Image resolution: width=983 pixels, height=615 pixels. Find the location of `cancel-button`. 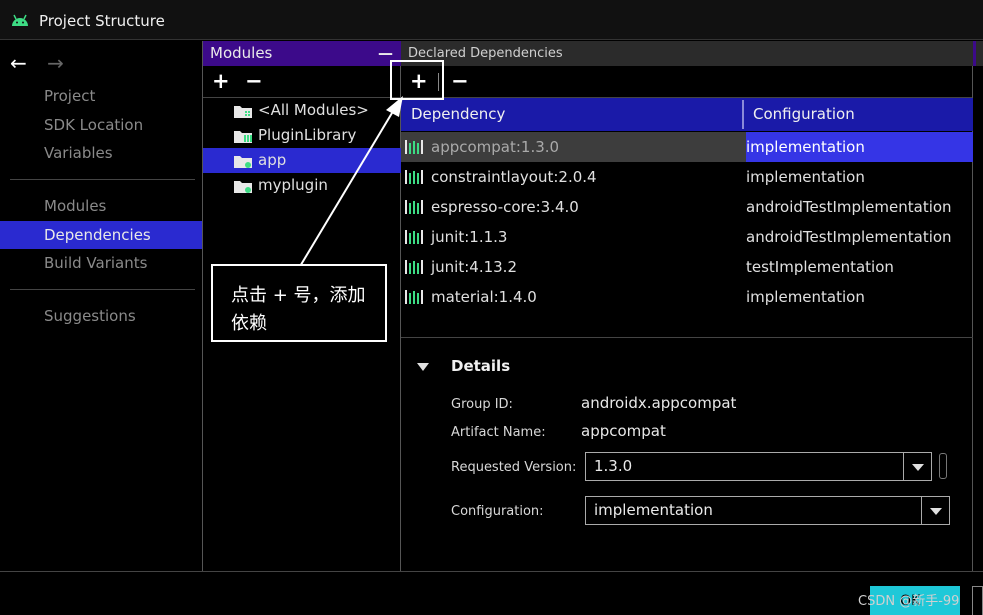

cancel-button is located at coordinates (977, 600).